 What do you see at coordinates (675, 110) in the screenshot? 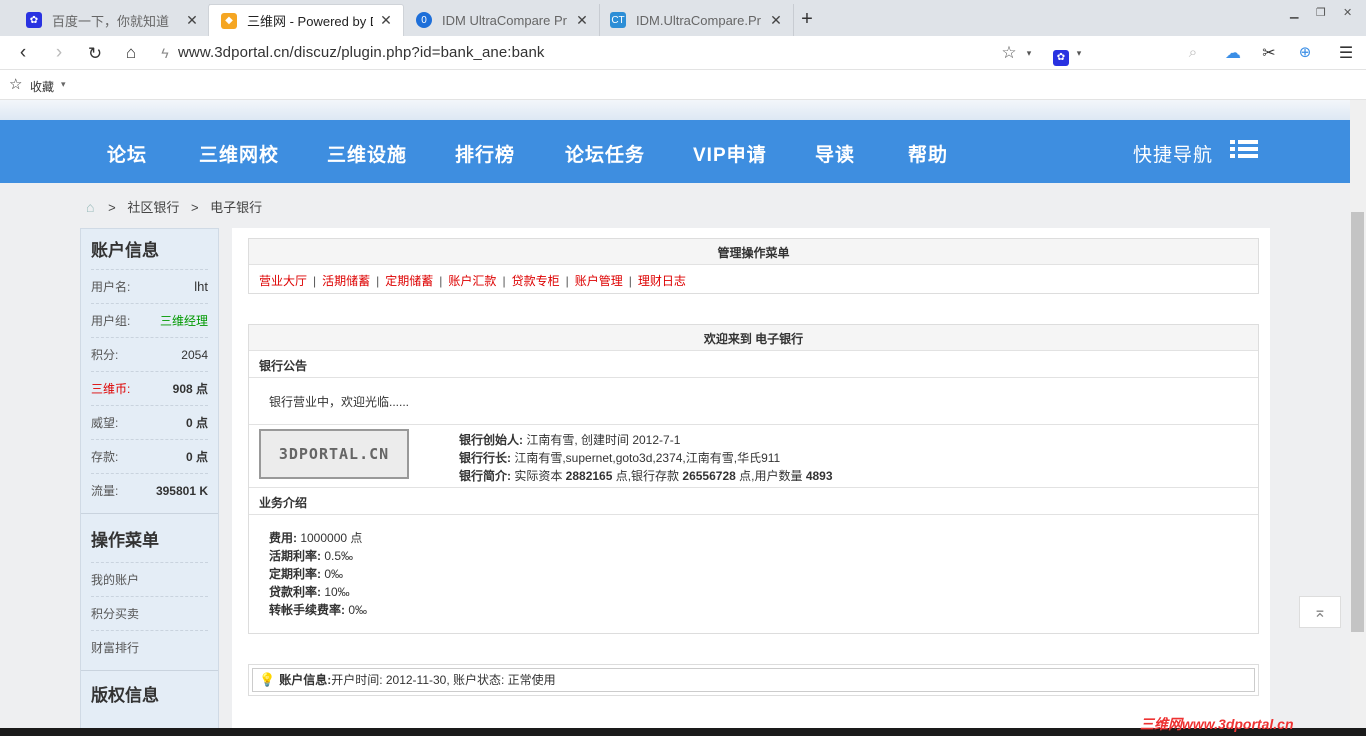
I see `site-banner` at bounding box center [675, 110].